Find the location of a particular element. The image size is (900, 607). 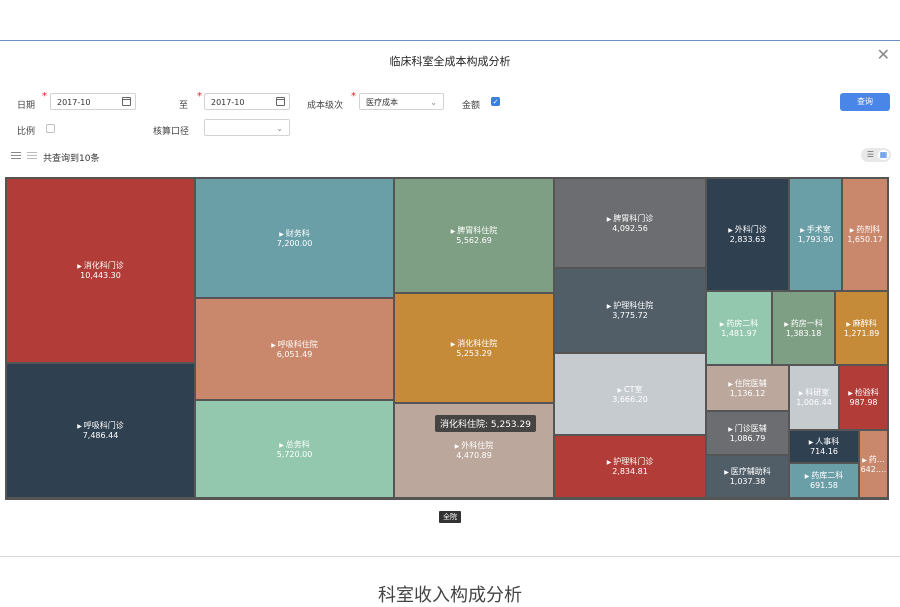

treemap-cell: 呼吸科住院6,051.49 is located at coordinates (294, 349).